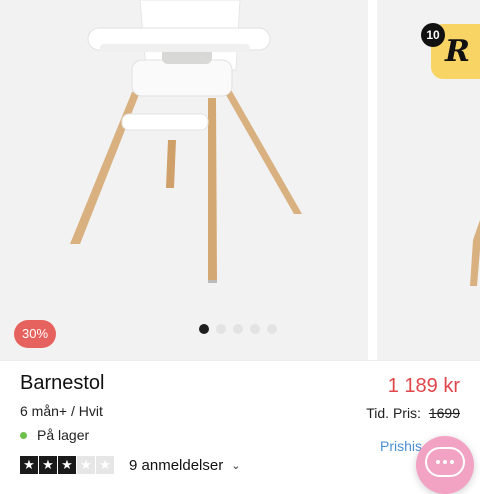 The height and width of the screenshot is (494, 480). I want to click on stock-status: På lager, so click(54, 435).